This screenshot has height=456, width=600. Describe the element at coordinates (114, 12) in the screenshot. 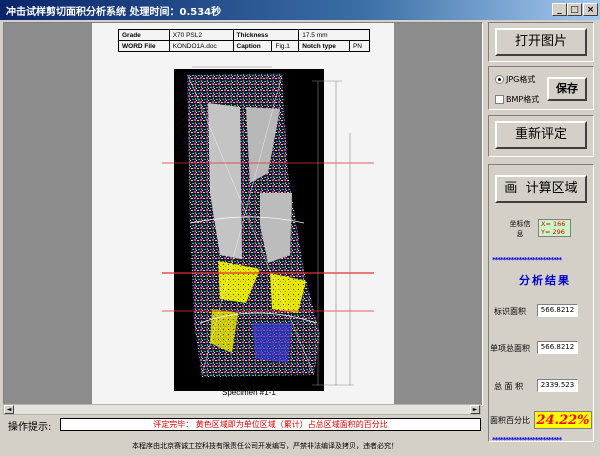

I see `window-title: 冲击试样剪切面积分析系统 处理时间：0.534秒` at that location.